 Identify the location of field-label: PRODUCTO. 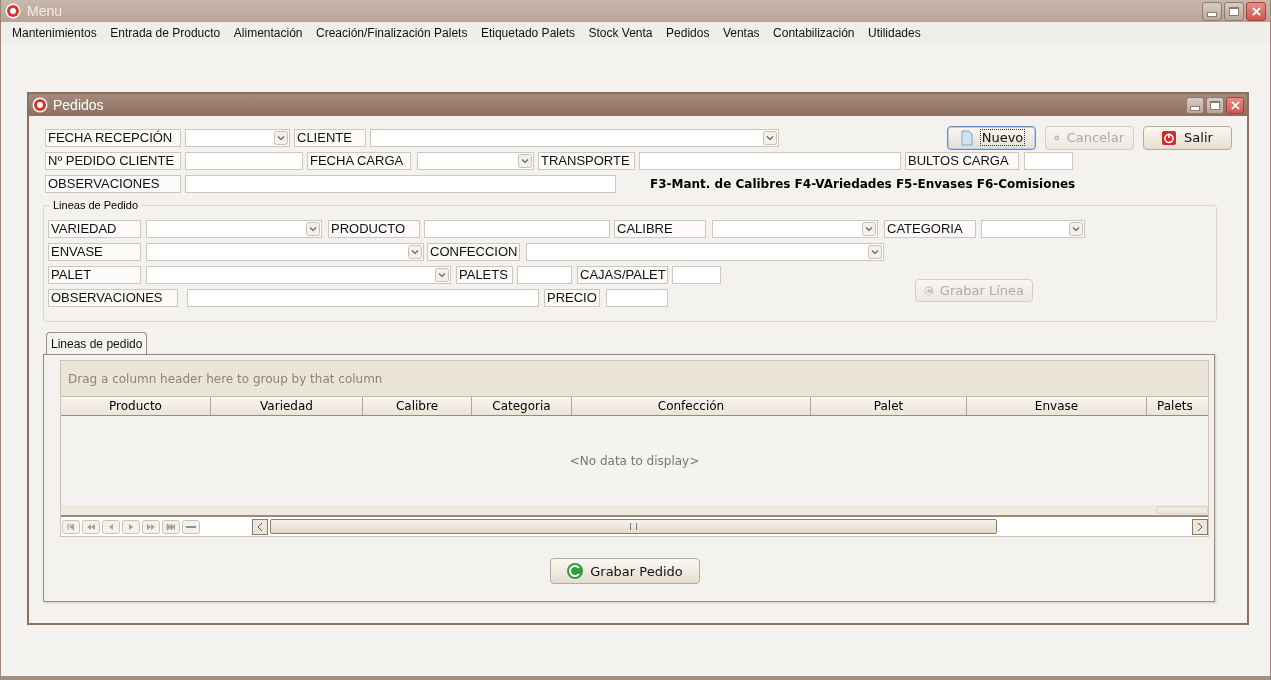
(374, 228).